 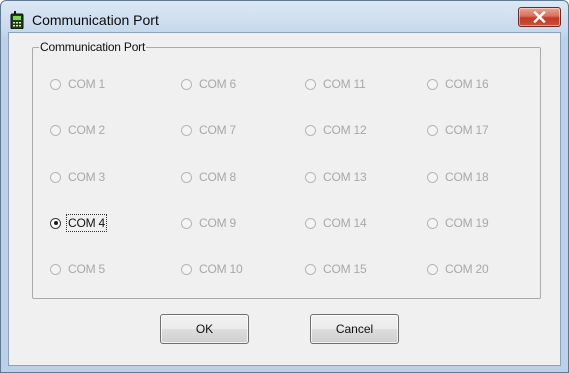 I want to click on radio-com-9: COM 9, so click(x=208, y=223).